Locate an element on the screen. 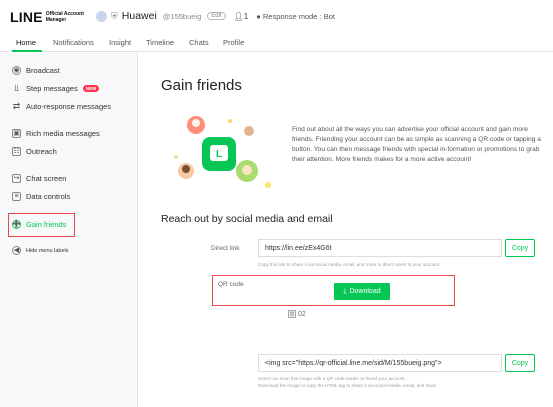 The image size is (553, 407). qr-code-label: QR code is located at coordinates (231, 284).